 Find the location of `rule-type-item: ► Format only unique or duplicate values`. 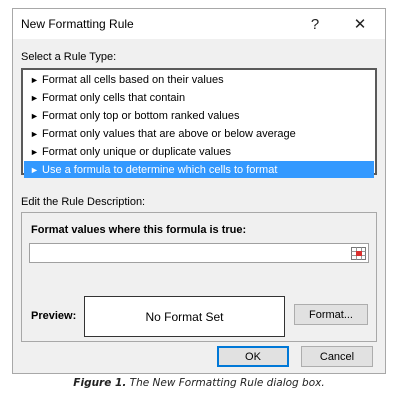

rule-type-item: ► Format only unique or duplicate values is located at coordinates (199, 152).